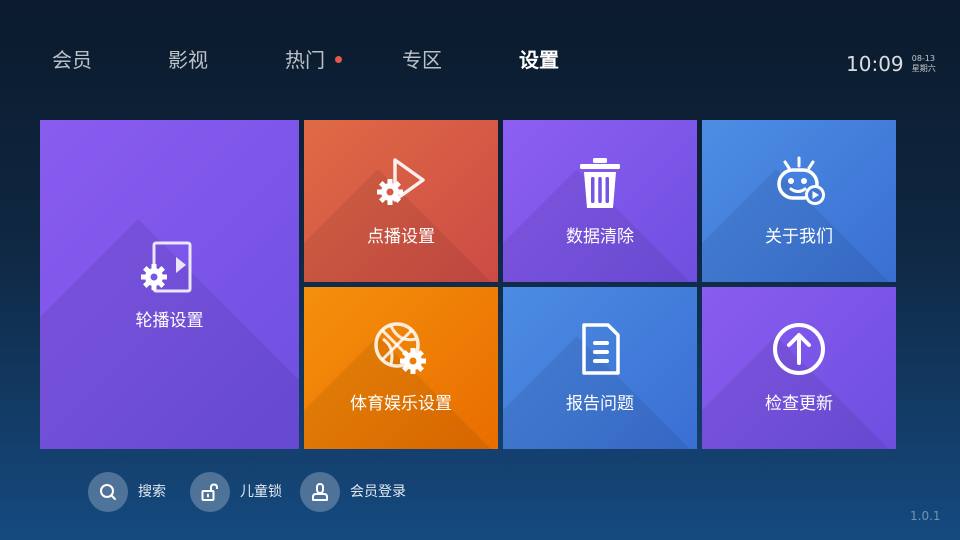  What do you see at coordinates (170, 270) in the screenshot?
I see `carousel-settings-icon` at bounding box center [170, 270].